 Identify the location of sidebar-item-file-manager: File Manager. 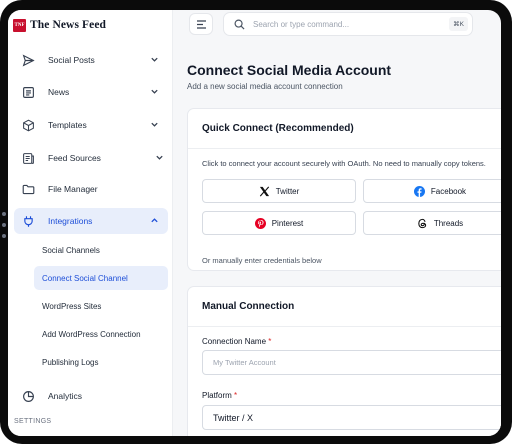
(91, 189).